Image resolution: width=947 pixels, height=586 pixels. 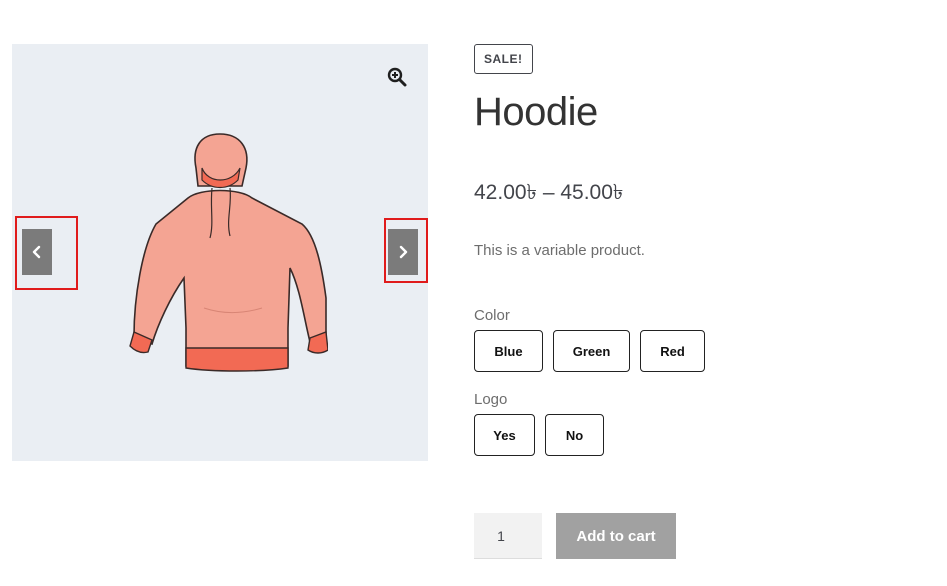 I want to click on quantity-input, so click(x=508, y=536).